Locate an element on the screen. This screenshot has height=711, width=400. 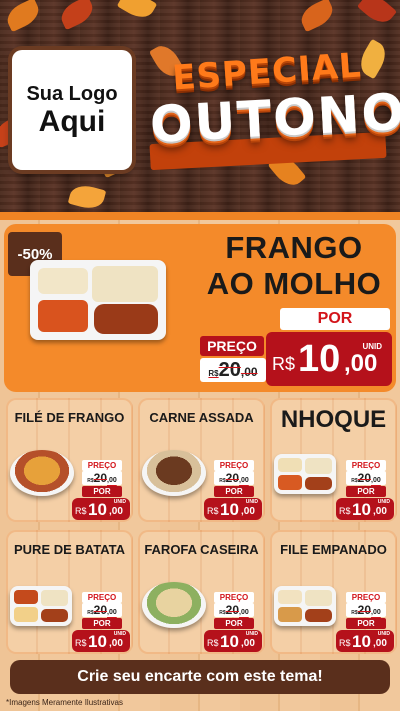
featured-product-name: FRANGO AO MOLHO is located at coordinates (294, 265).